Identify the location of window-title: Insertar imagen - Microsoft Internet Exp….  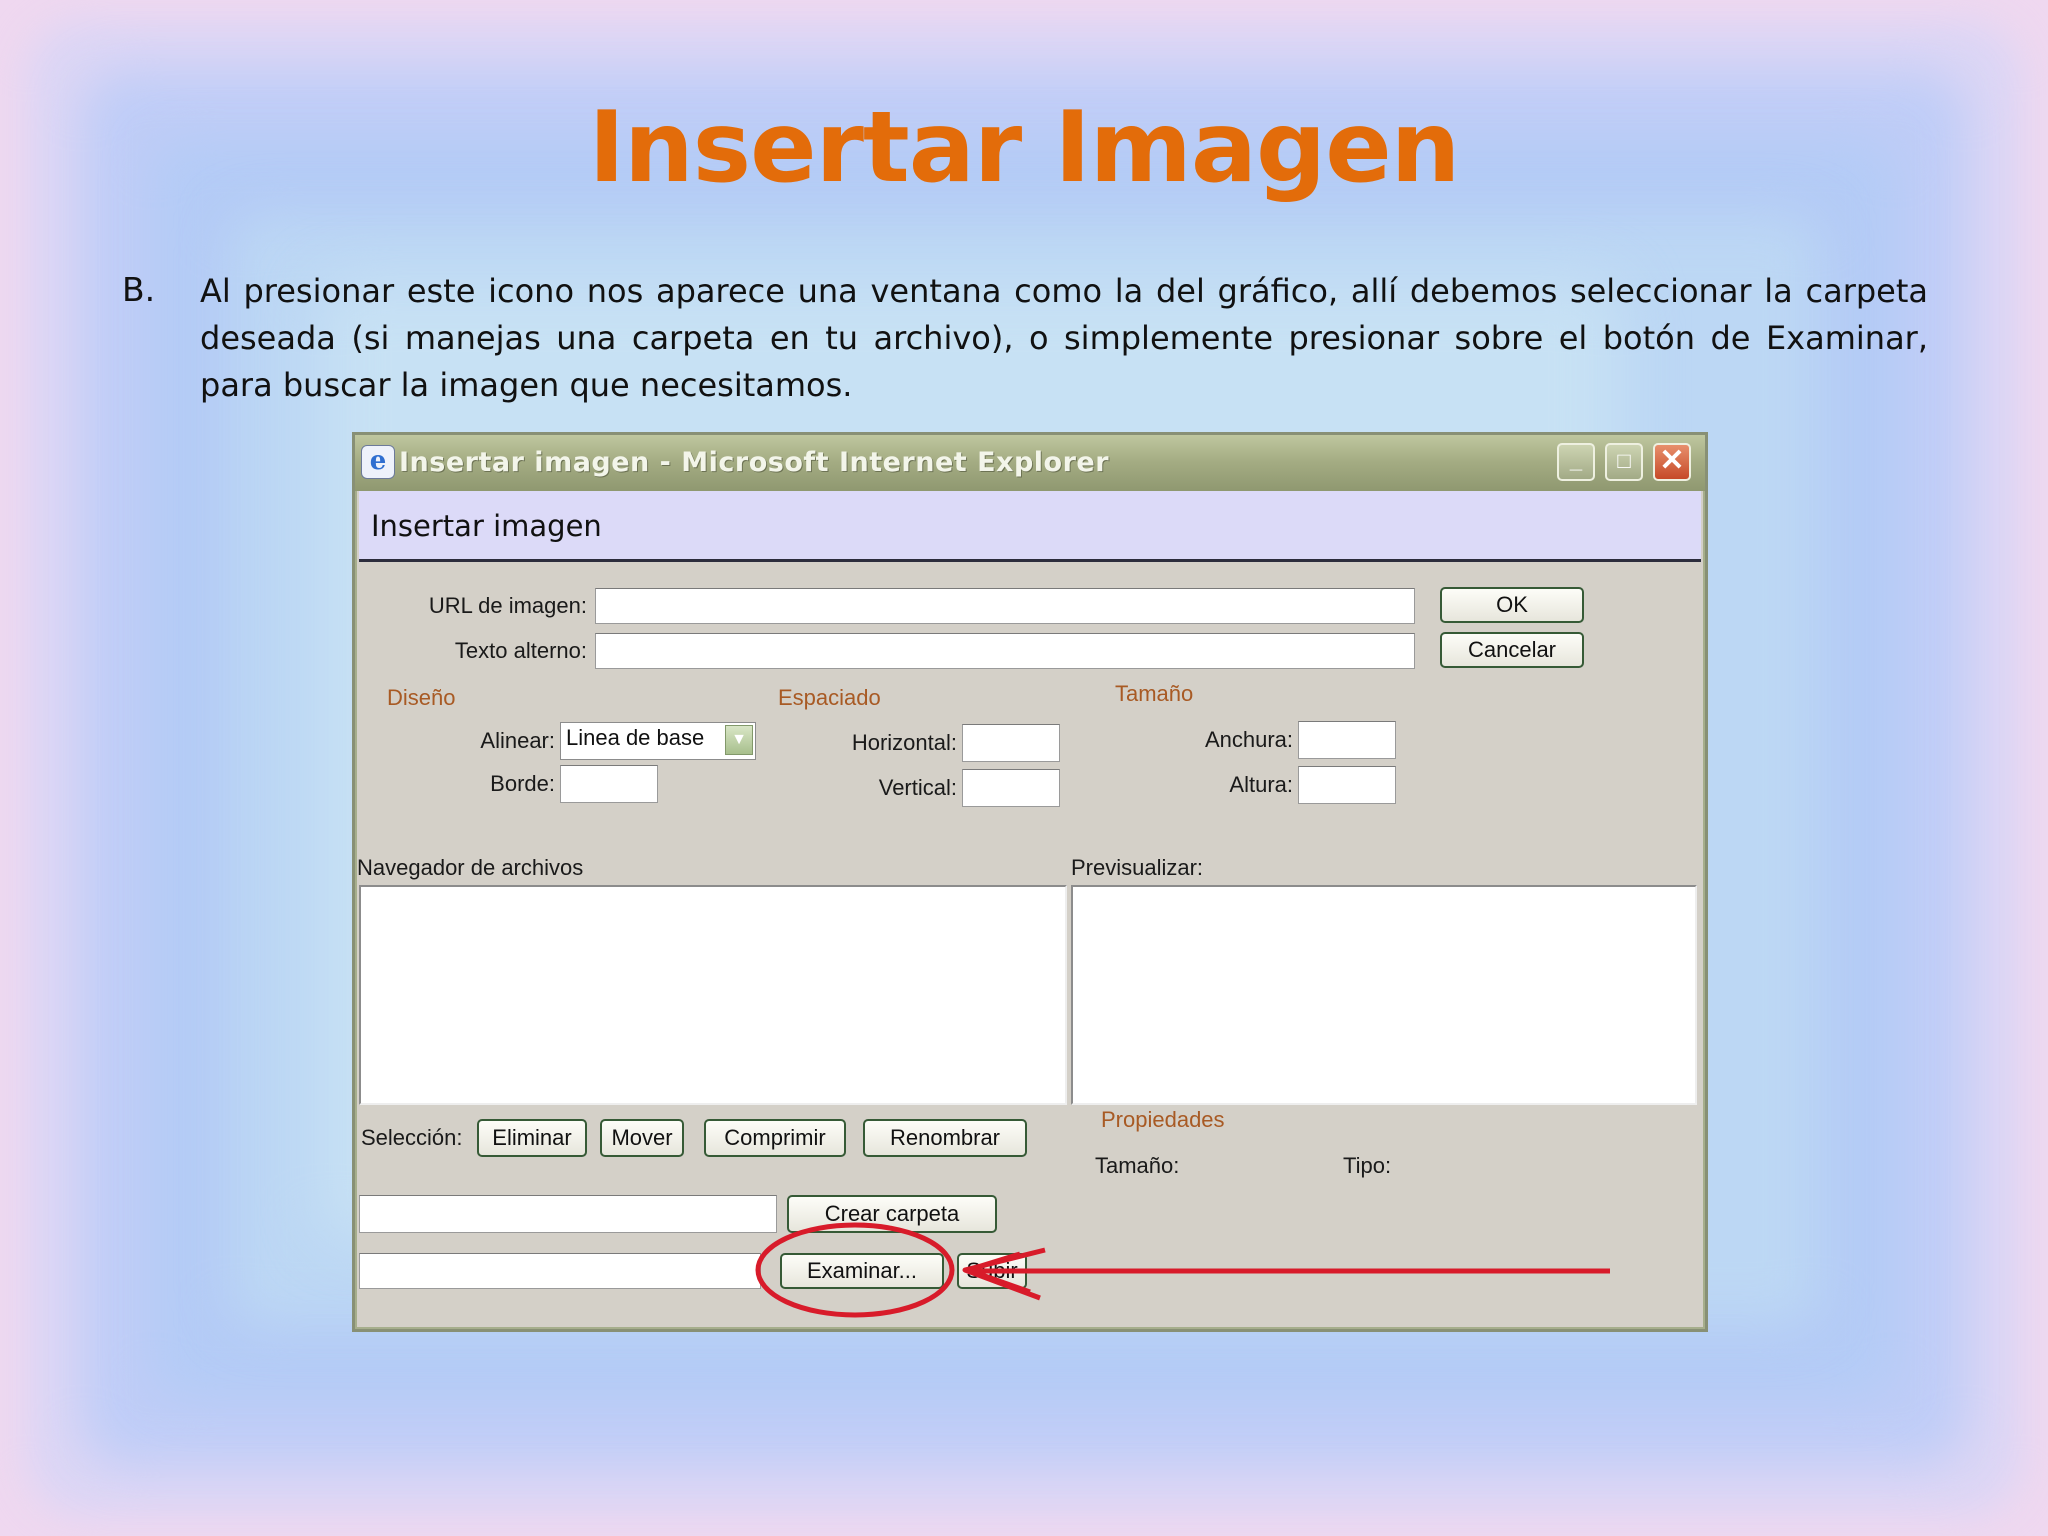
(754, 462).